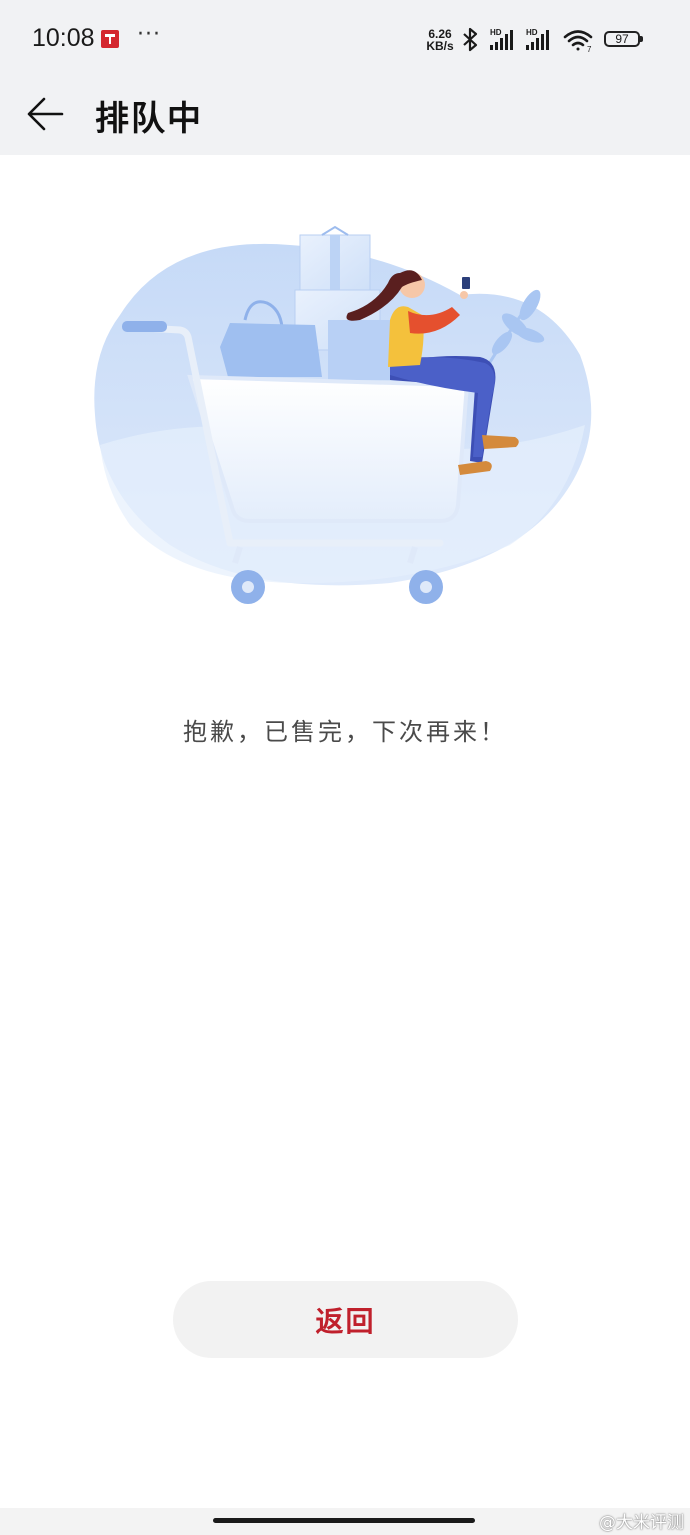 The image size is (690, 1535). I want to click on status-more-indicator: ···, so click(149, 34).